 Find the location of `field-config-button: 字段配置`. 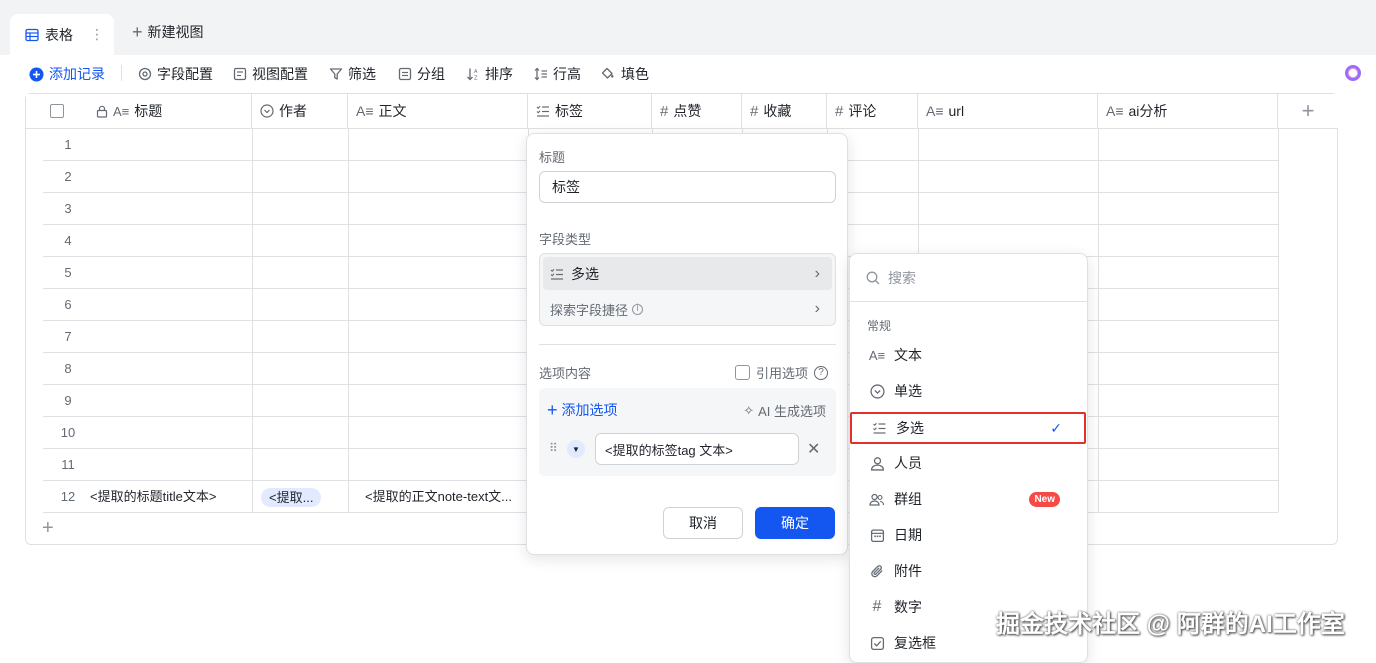

field-config-button: 字段配置 is located at coordinates (175, 74).